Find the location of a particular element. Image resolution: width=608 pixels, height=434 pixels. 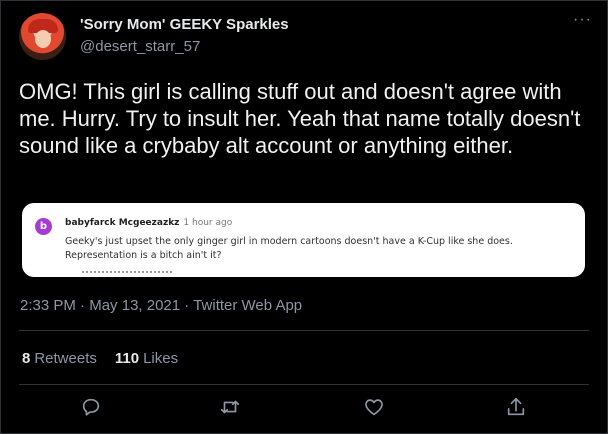

comment-avatar: b is located at coordinates (43, 226).